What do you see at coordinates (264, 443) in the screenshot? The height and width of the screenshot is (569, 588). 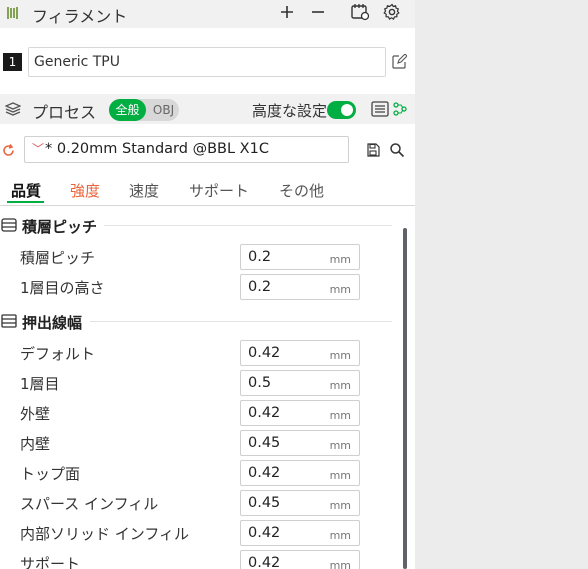 I see `inner-wall-line-width-value: 0.45` at bounding box center [264, 443].